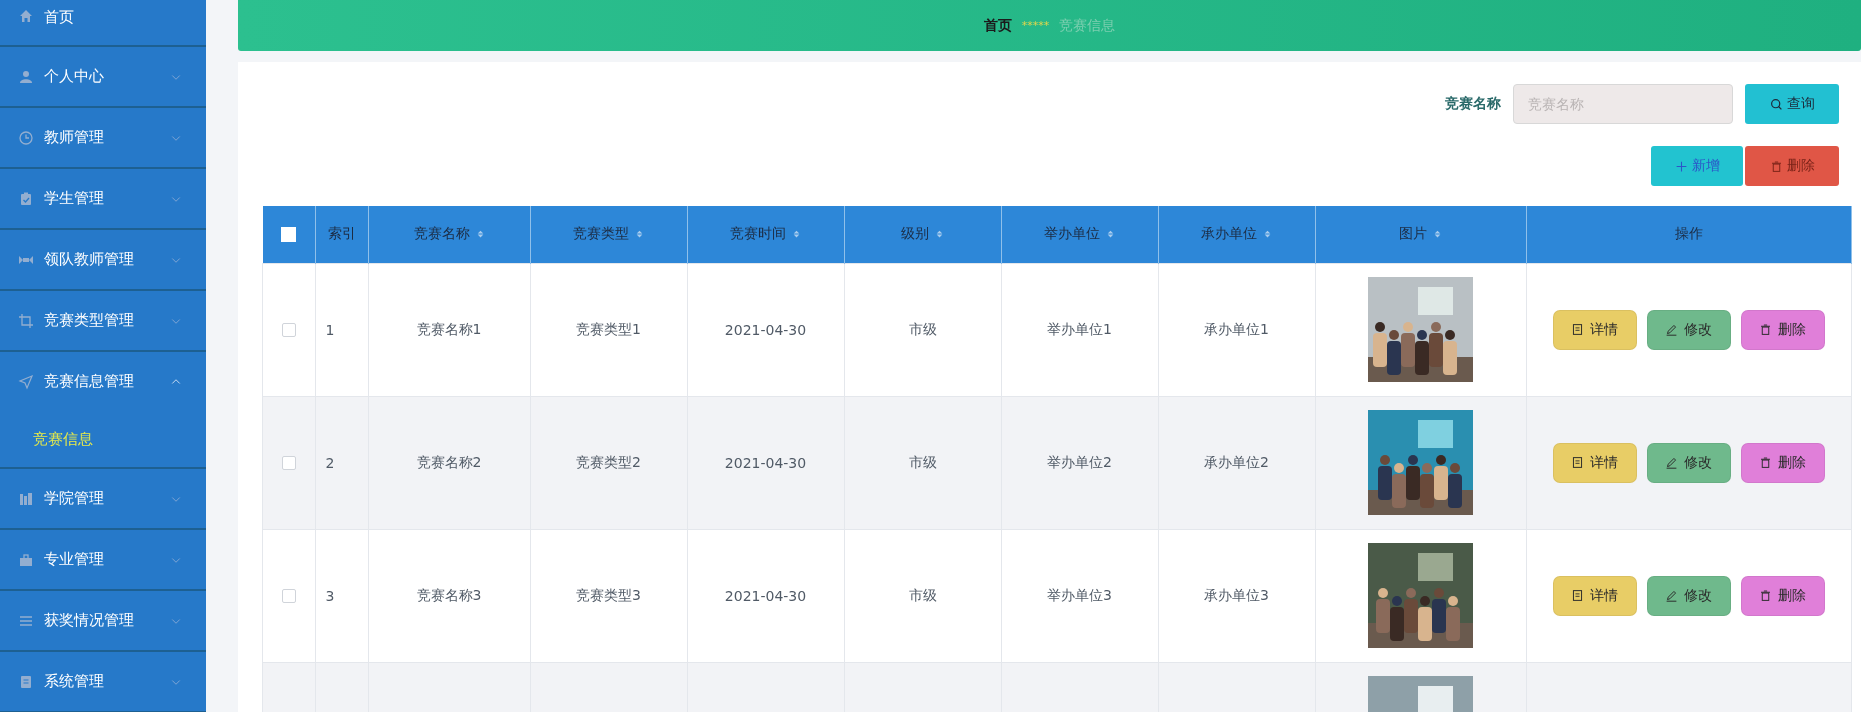  What do you see at coordinates (26, 198) in the screenshot?
I see `clipboard-icon` at bounding box center [26, 198].